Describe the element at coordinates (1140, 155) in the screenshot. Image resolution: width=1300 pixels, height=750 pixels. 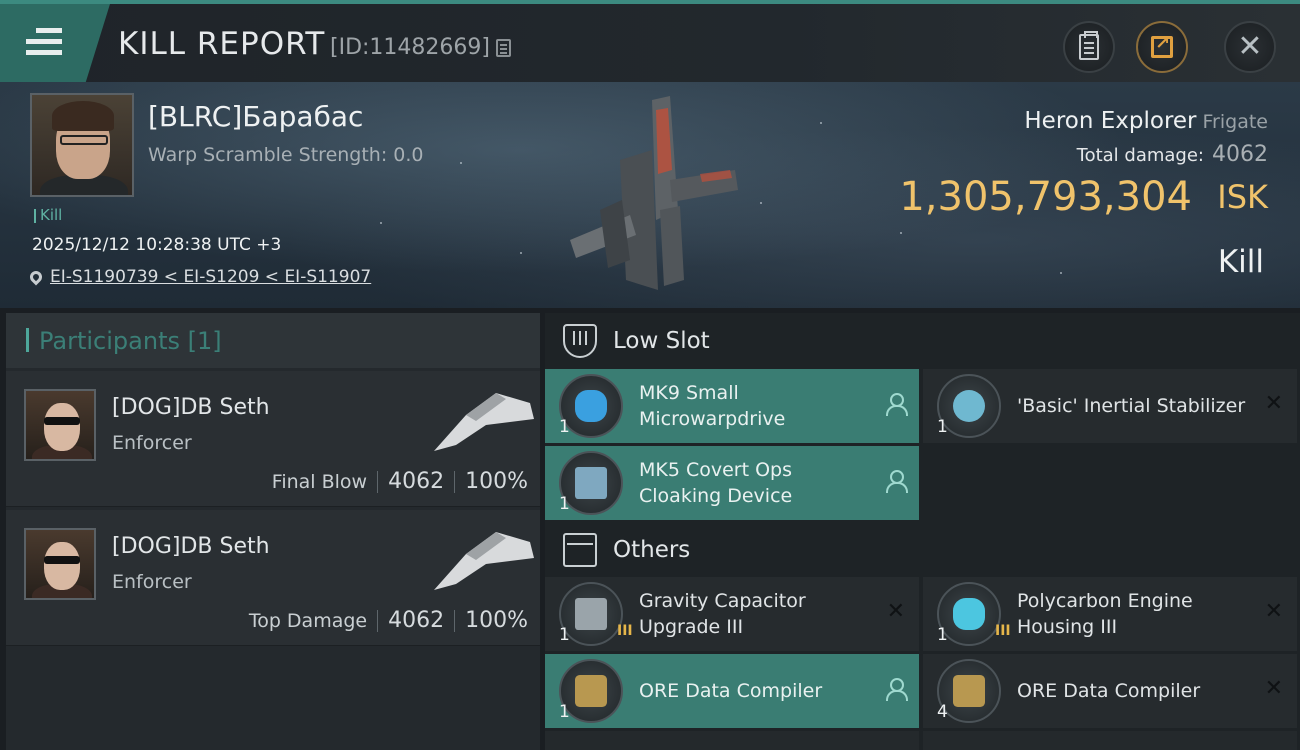
I see `total-damage-label: Total damage:` at that location.